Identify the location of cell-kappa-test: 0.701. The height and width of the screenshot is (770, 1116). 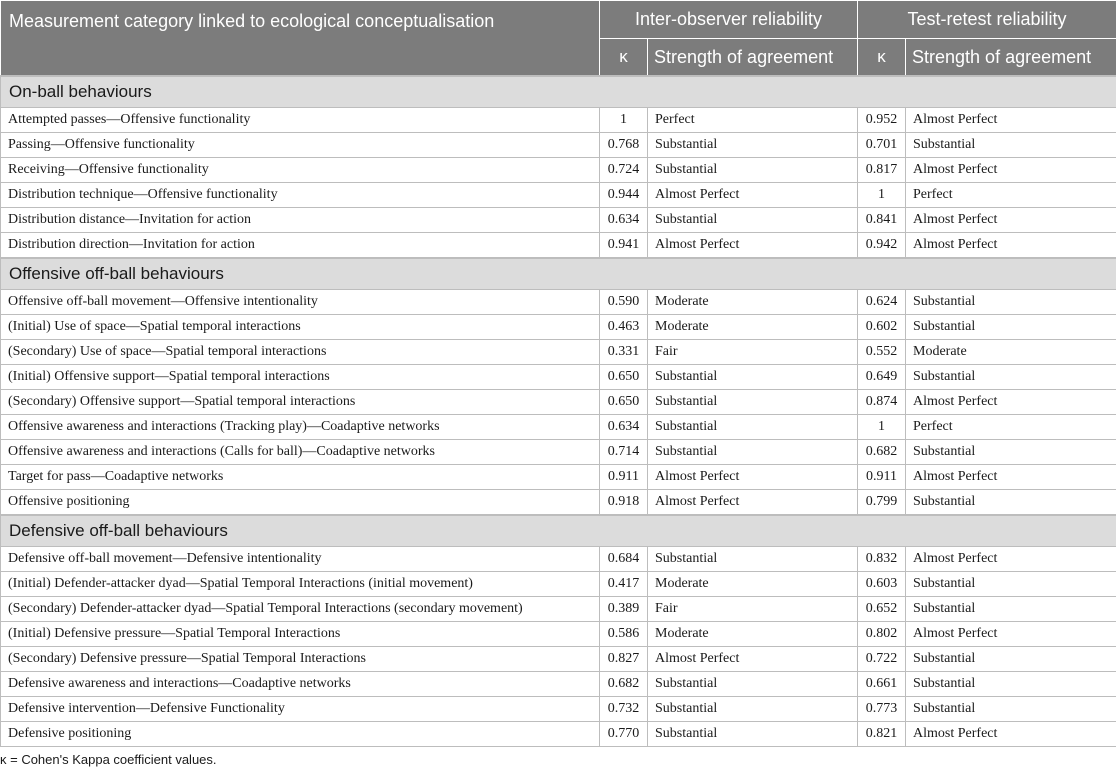
(882, 145).